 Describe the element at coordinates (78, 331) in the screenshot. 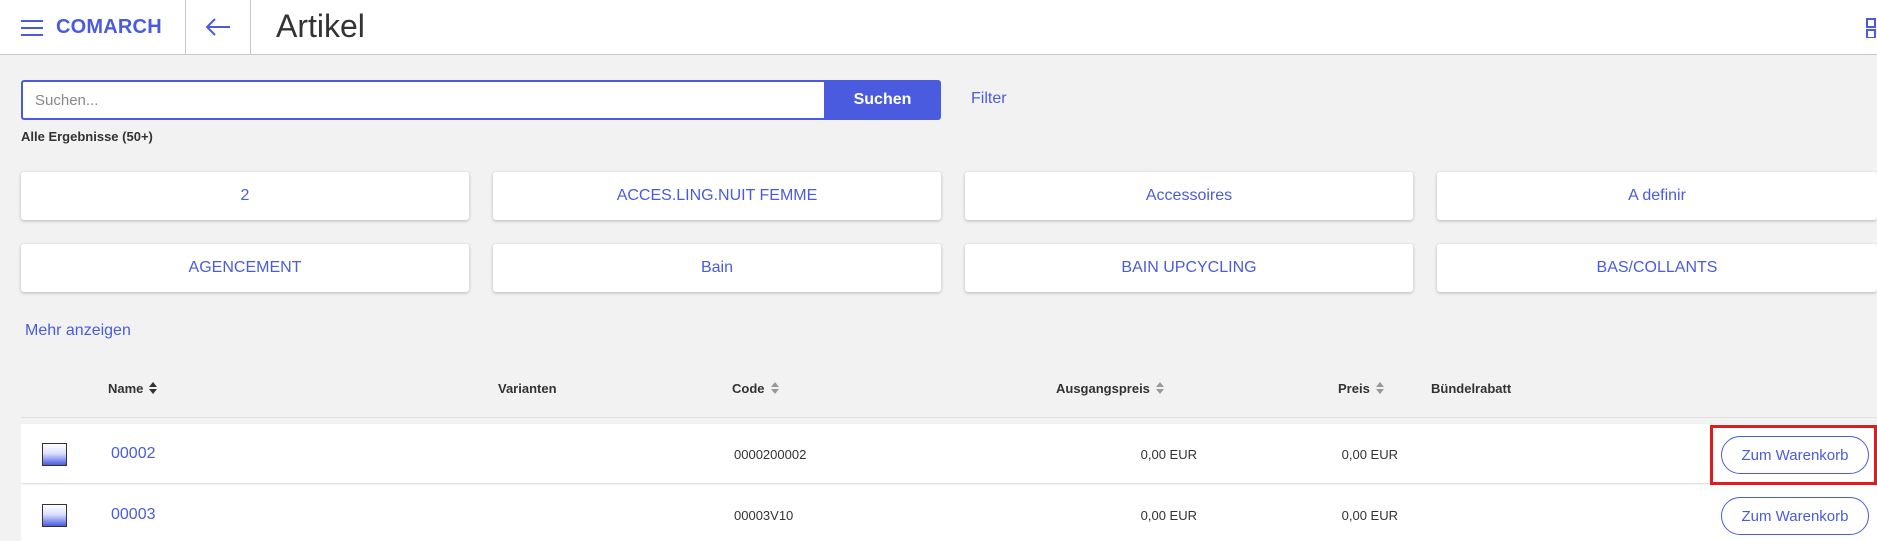

I see `show-more-link: Mehr anzeigen` at that location.